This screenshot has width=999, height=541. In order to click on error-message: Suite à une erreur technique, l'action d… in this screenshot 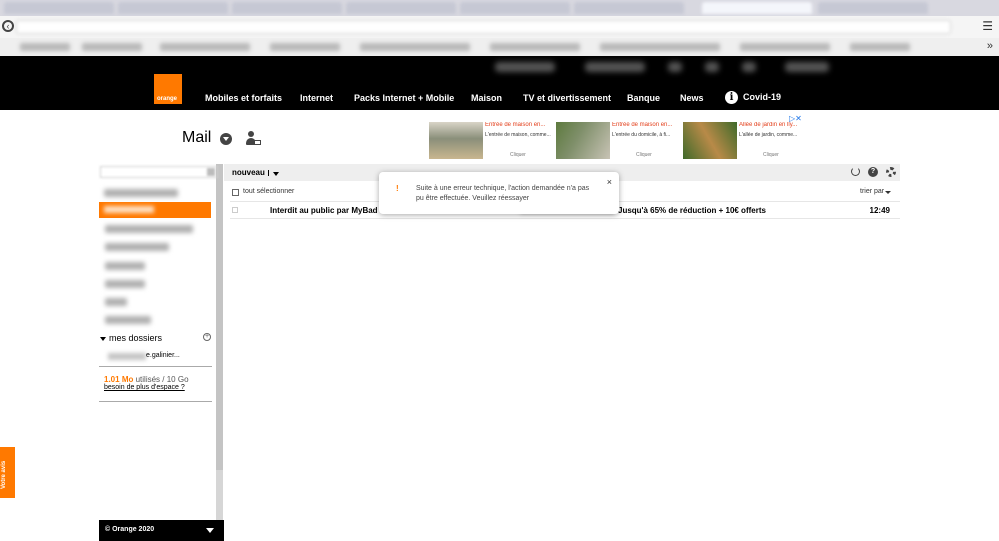, I will do `click(503, 193)`.